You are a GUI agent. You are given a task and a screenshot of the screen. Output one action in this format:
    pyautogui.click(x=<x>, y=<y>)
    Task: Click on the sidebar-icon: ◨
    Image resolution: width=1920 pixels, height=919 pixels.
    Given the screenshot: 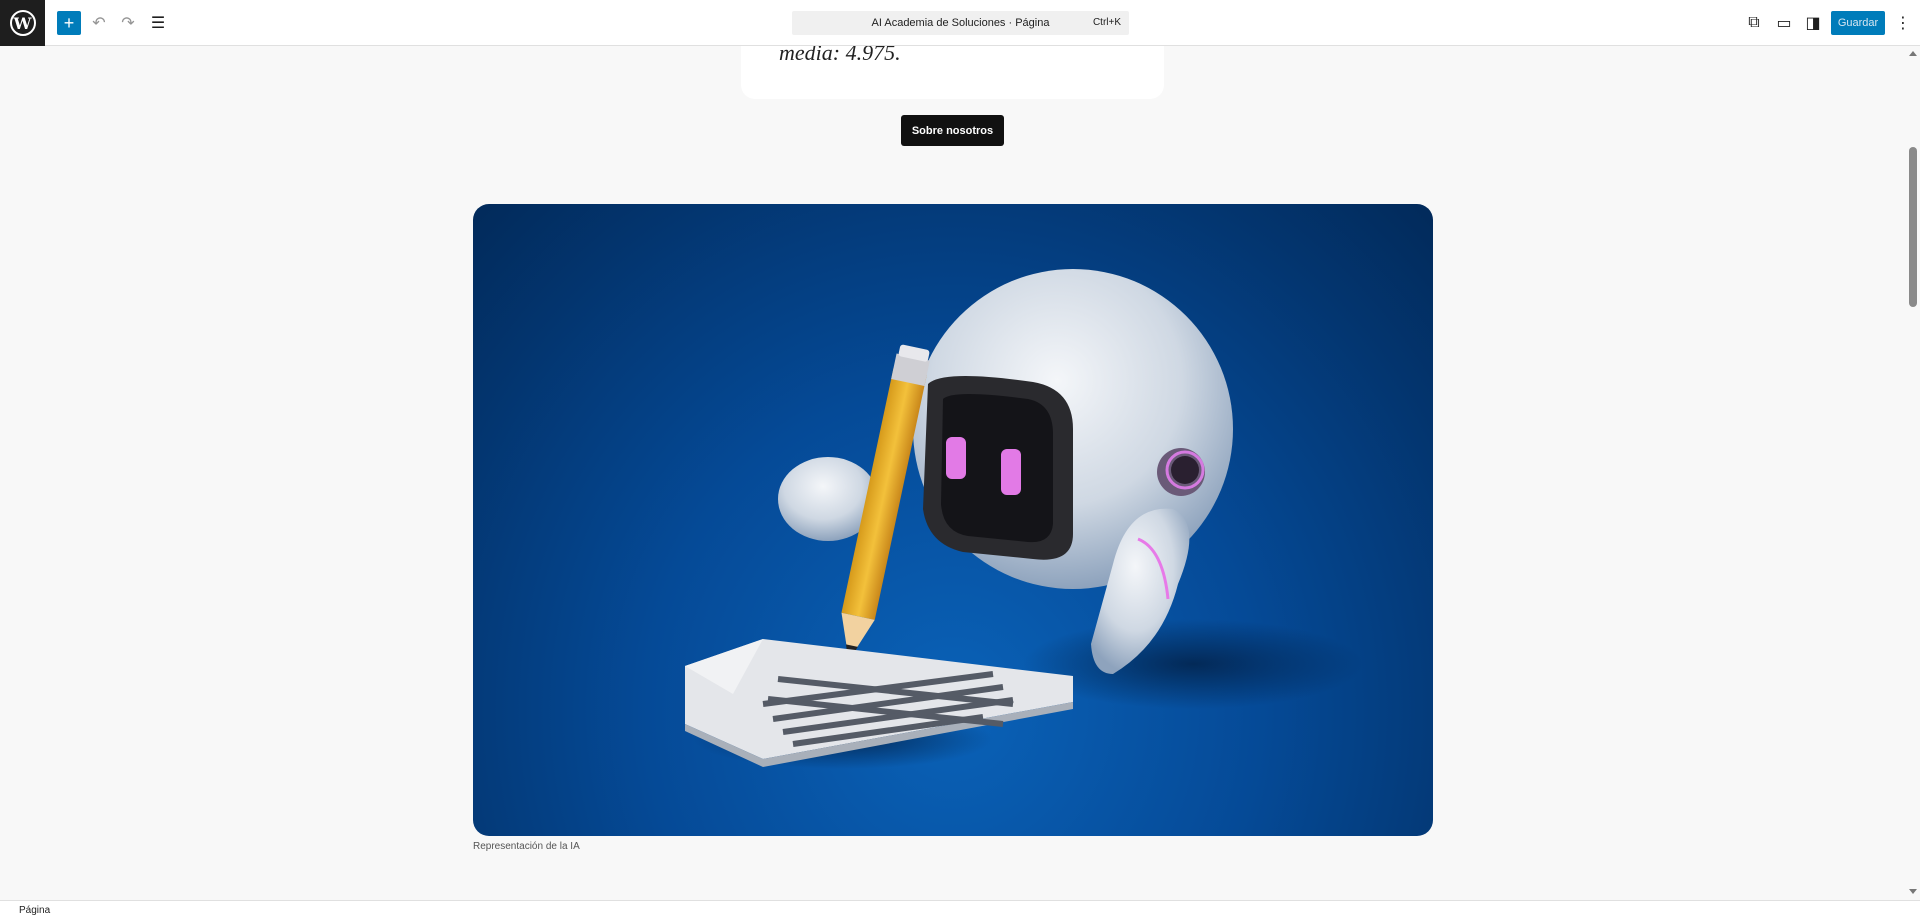 What is the action you would take?
    pyautogui.click(x=1813, y=23)
    